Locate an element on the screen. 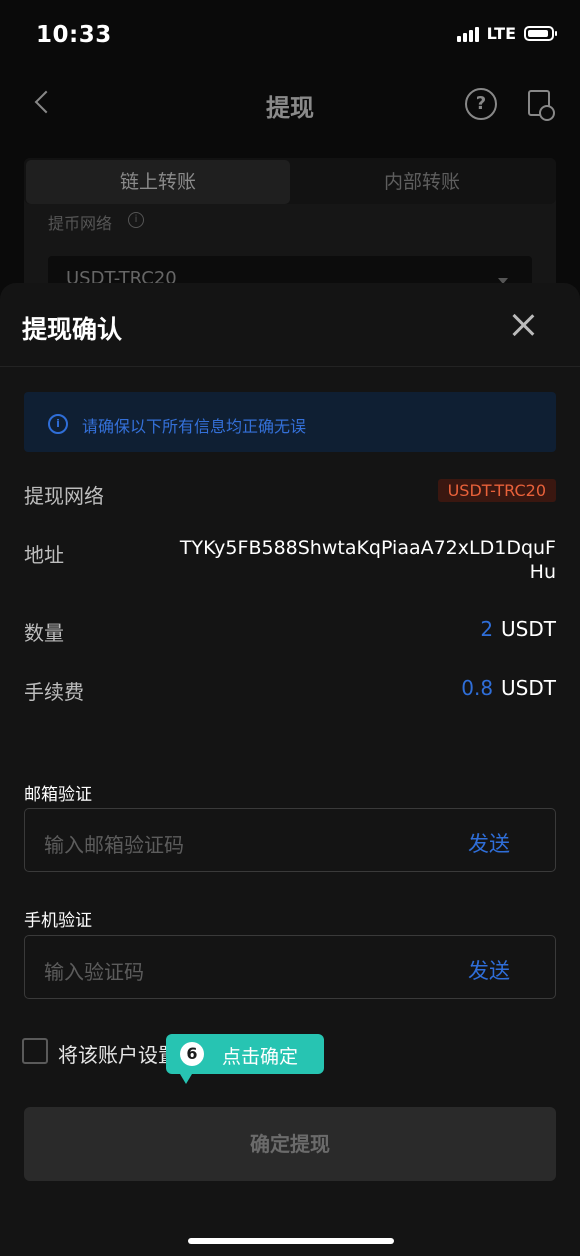  fee-number: 0.8 is located at coordinates (477, 688).